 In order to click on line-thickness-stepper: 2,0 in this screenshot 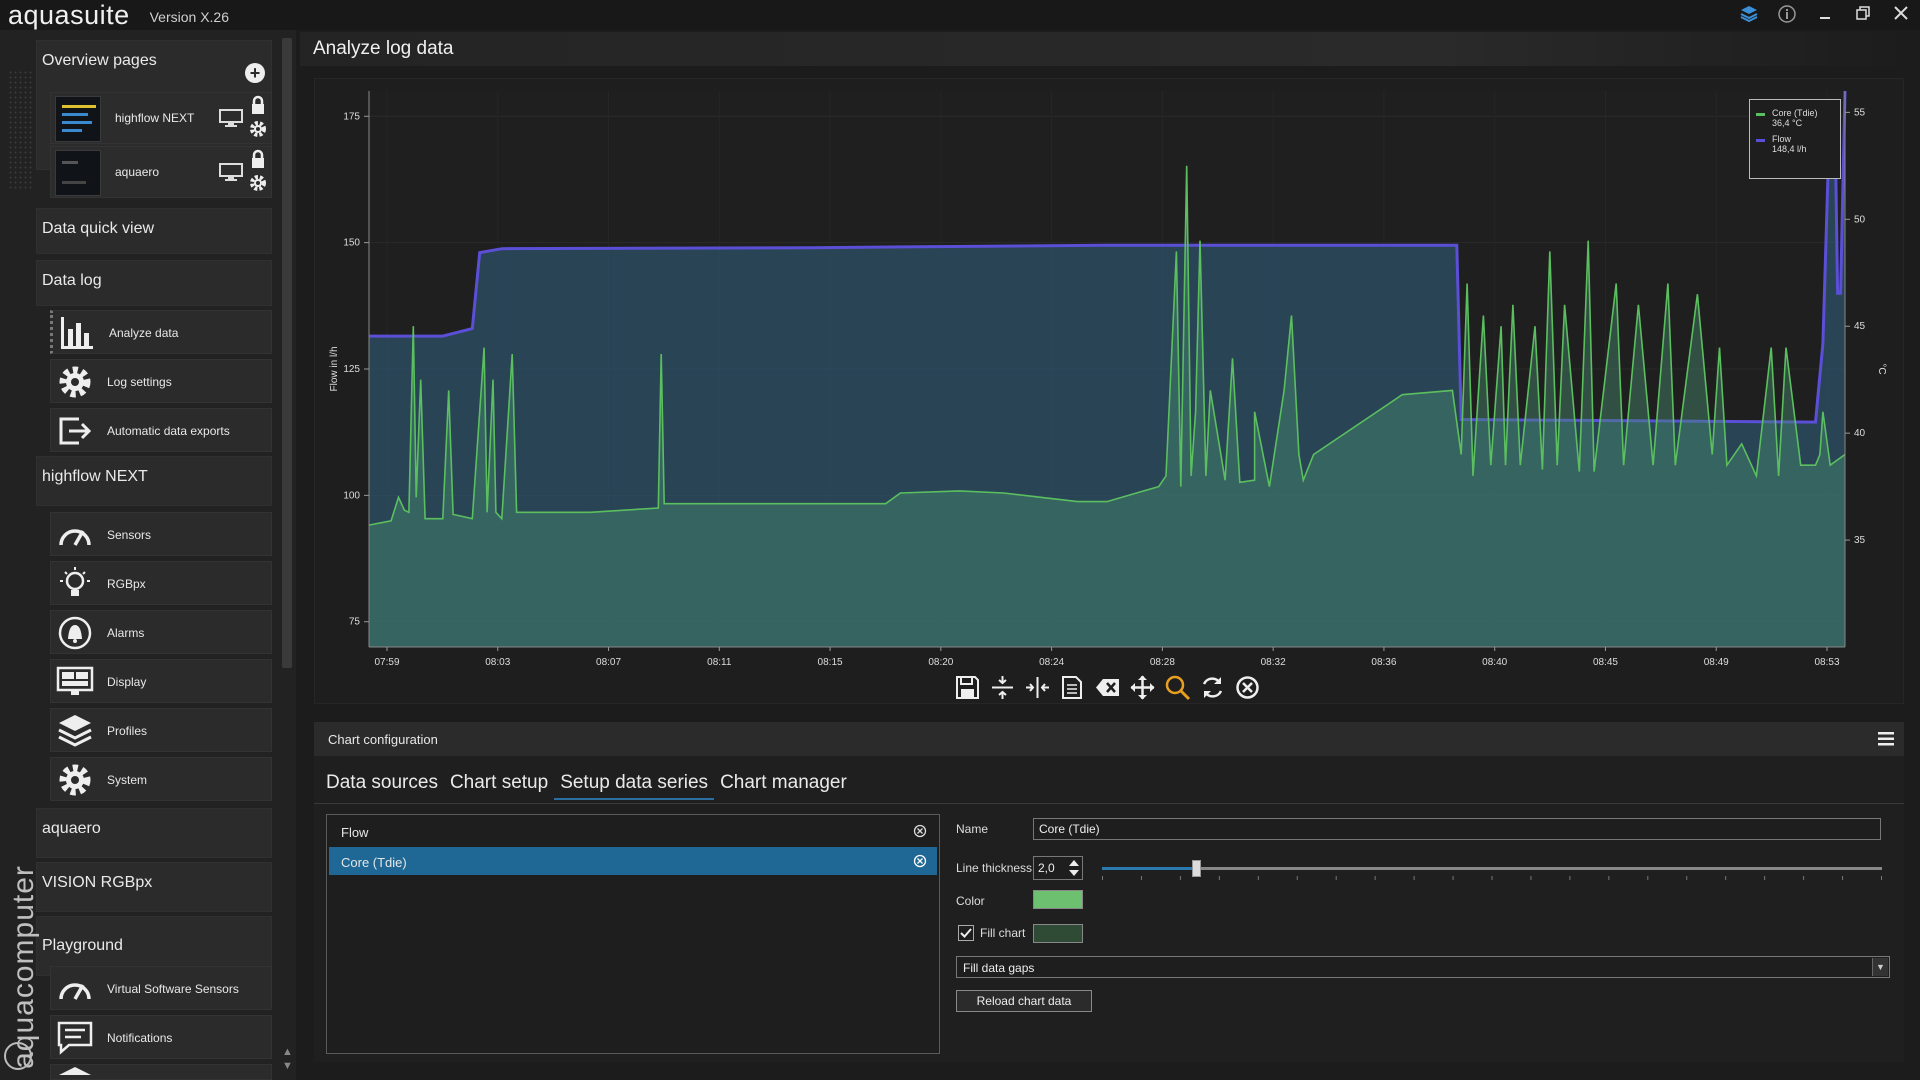, I will do `click(1058, 868)`.